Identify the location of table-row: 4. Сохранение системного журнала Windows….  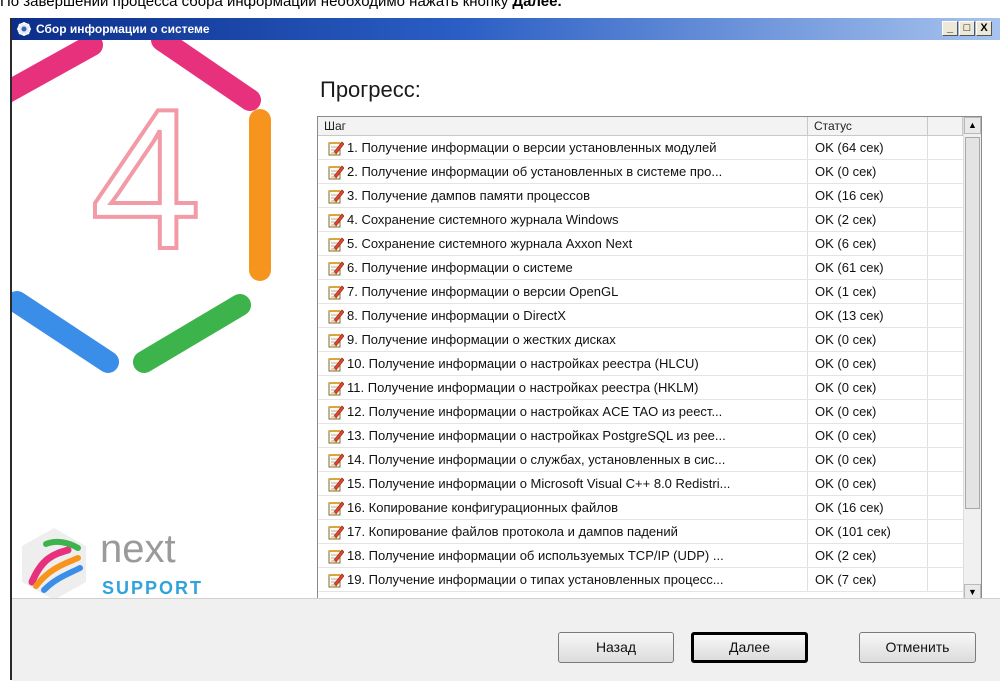
(640, 220).